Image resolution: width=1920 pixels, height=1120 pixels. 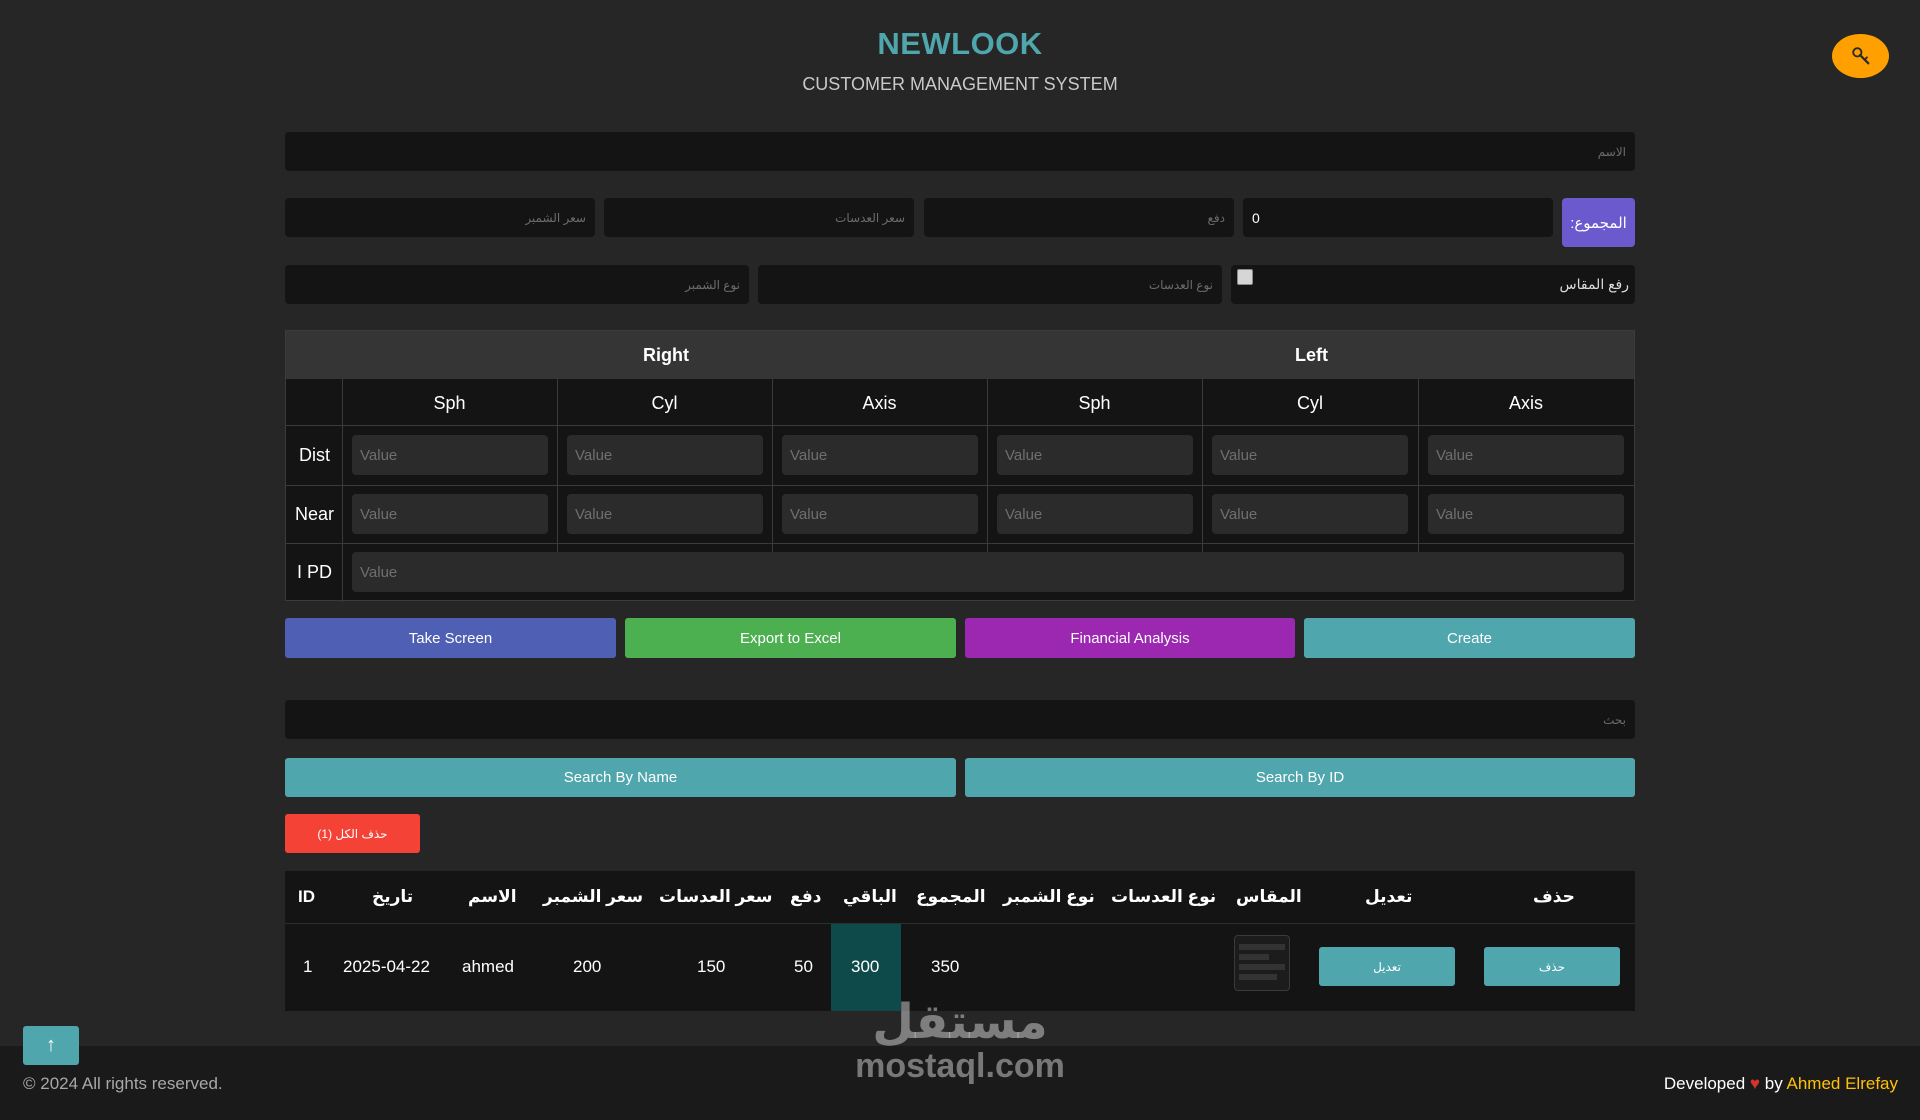 I want to click on take-screen-button: Take Screen, so click(x=450, y=638).